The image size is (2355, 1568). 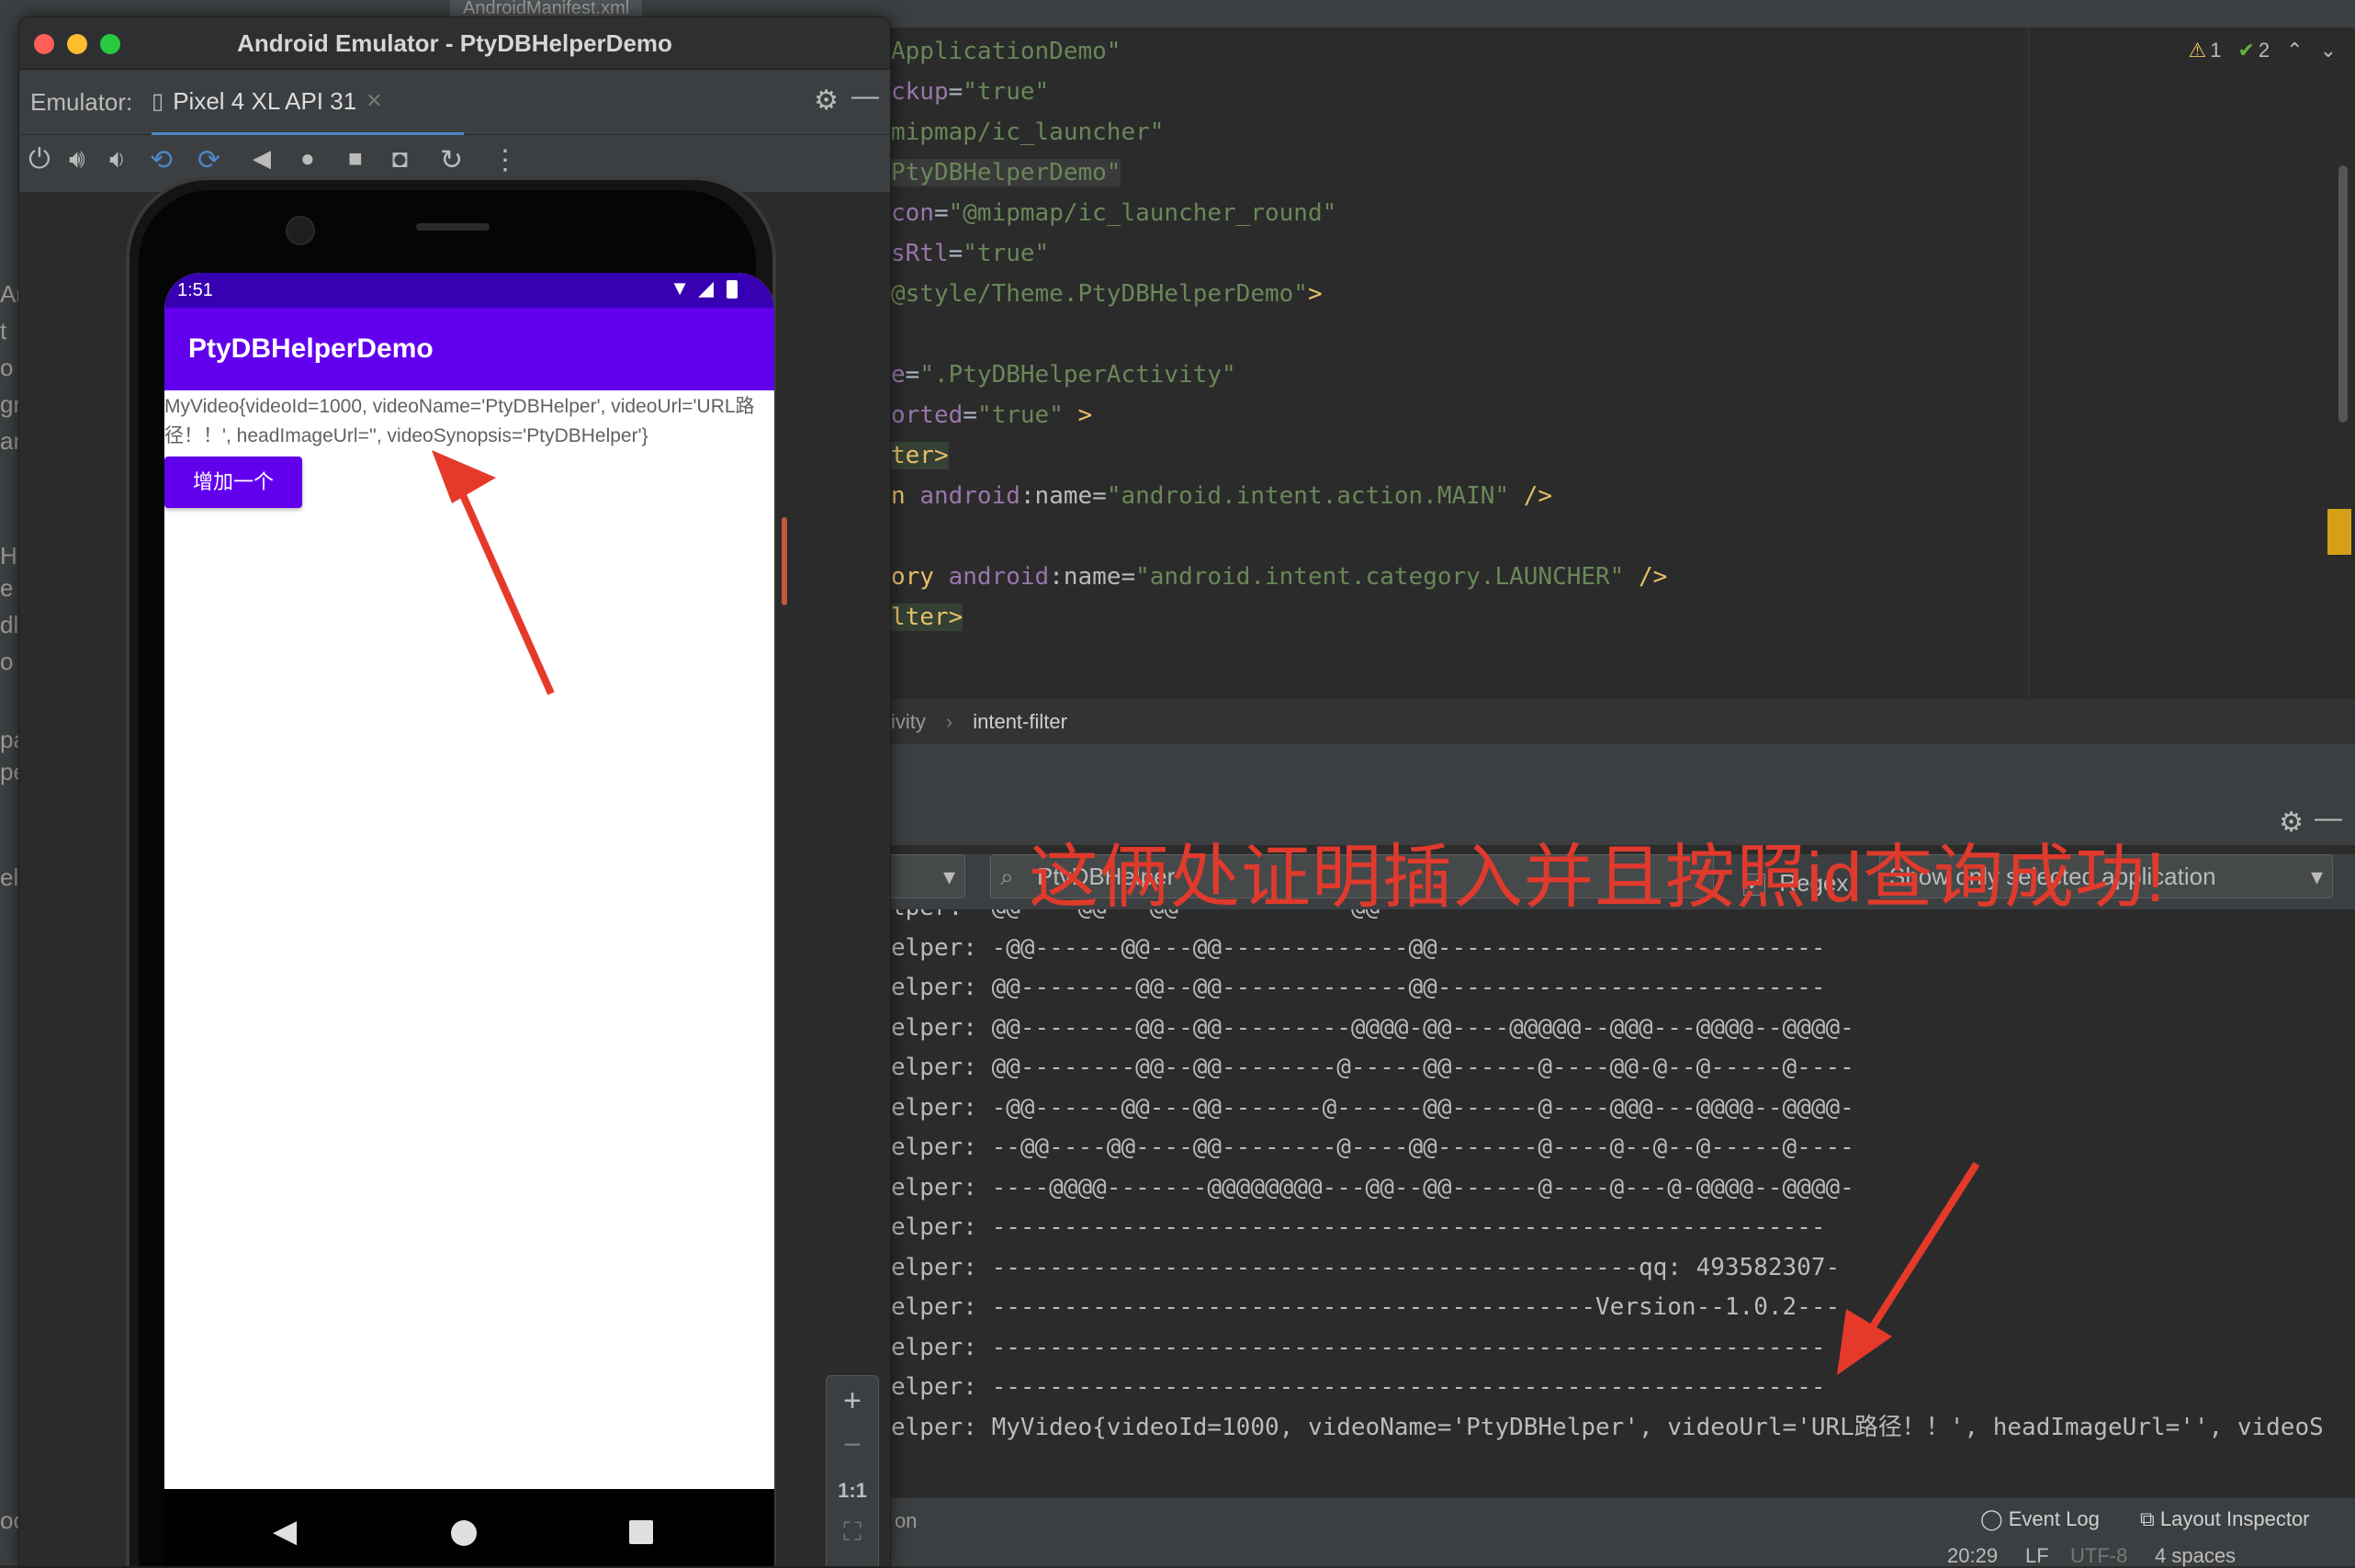 What do you see at coordinates (898, 375) in the screenshot?
I see `code-token: e` at bounding box center [898, 375].